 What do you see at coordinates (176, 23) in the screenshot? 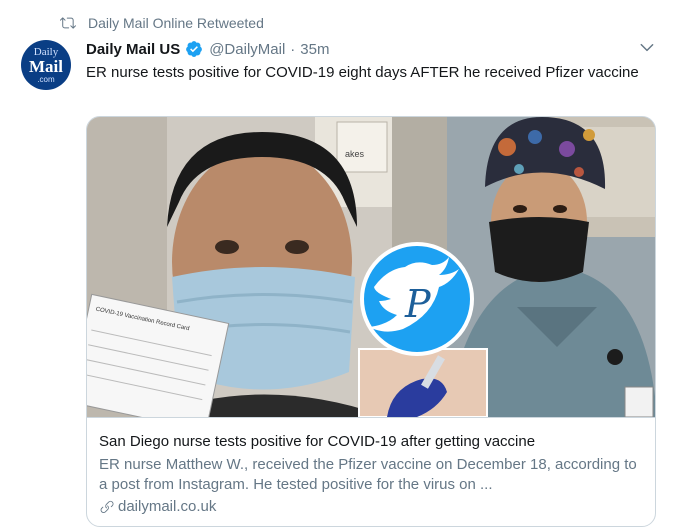
I see `retweet-label: Daily Mail Online Retweeted` at bounding box center [176, 23].